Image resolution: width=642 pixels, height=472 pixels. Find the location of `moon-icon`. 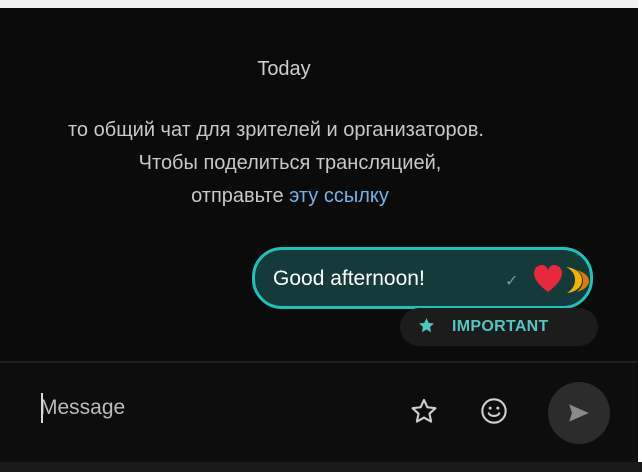

moon-icon is located at coordinates (574, 280).